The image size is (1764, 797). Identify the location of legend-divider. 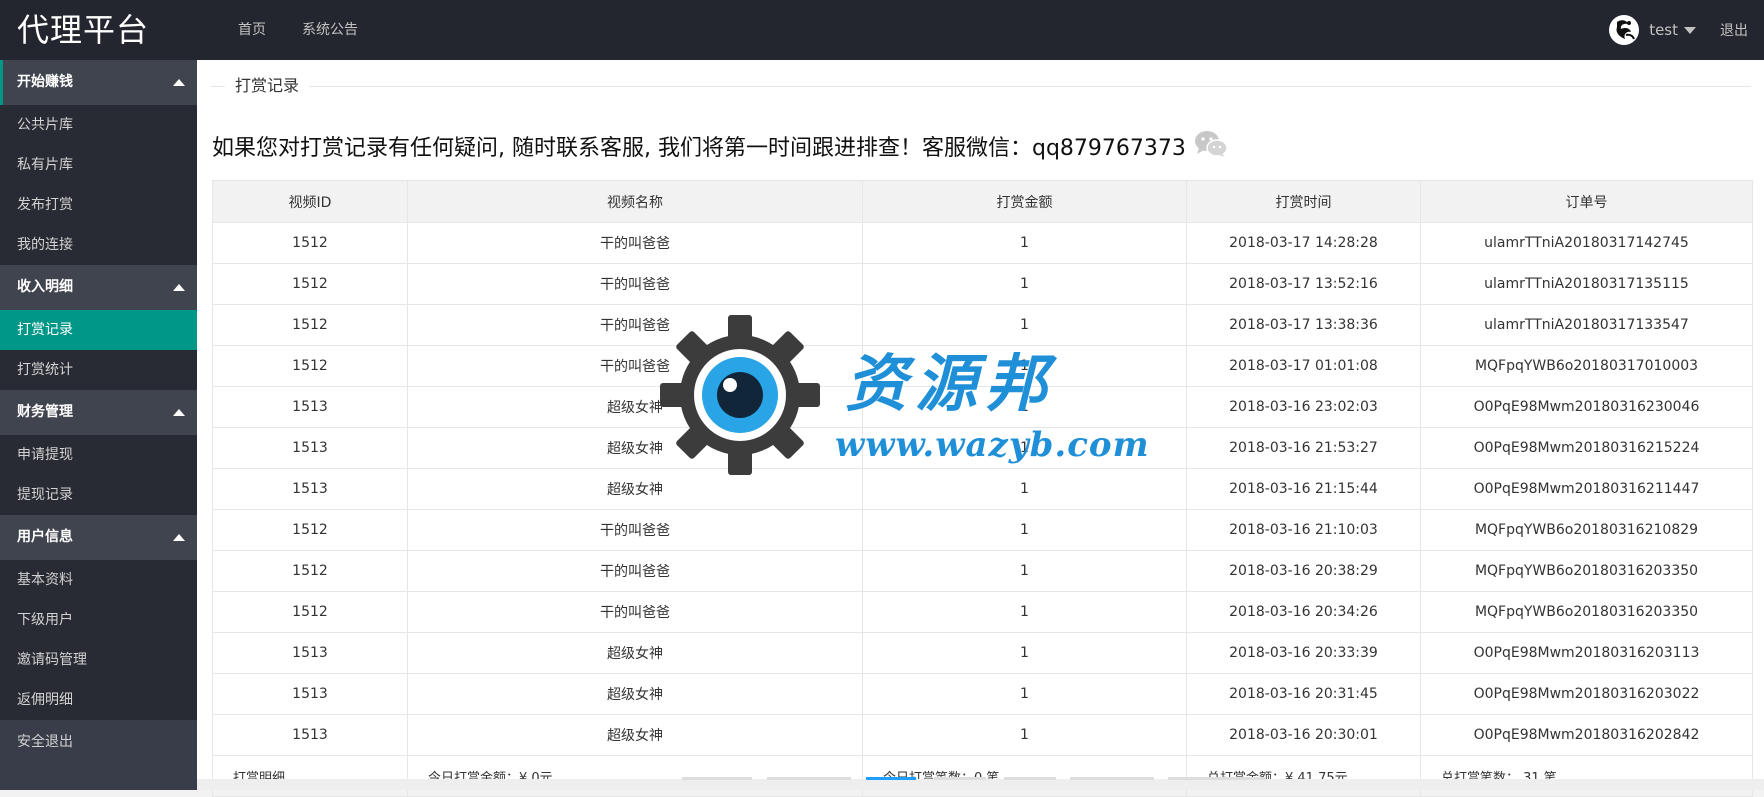
(981, 86).